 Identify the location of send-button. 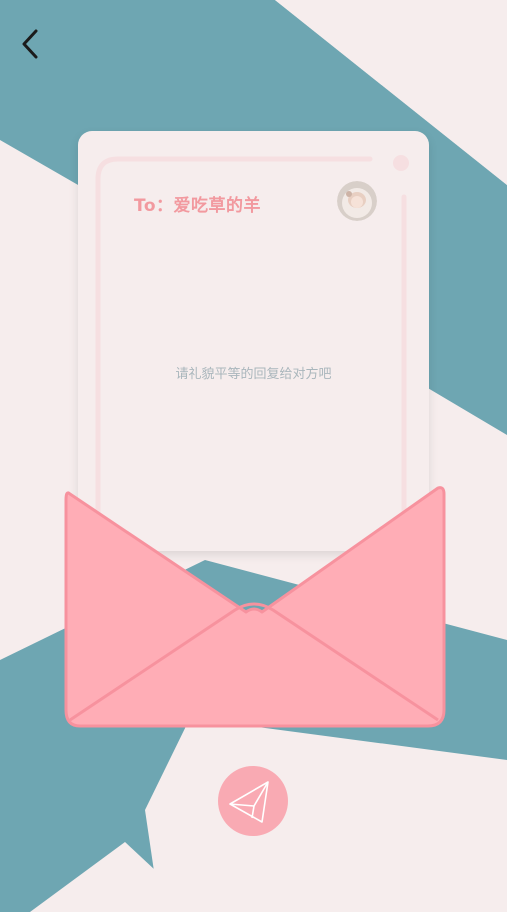
(253, 801).